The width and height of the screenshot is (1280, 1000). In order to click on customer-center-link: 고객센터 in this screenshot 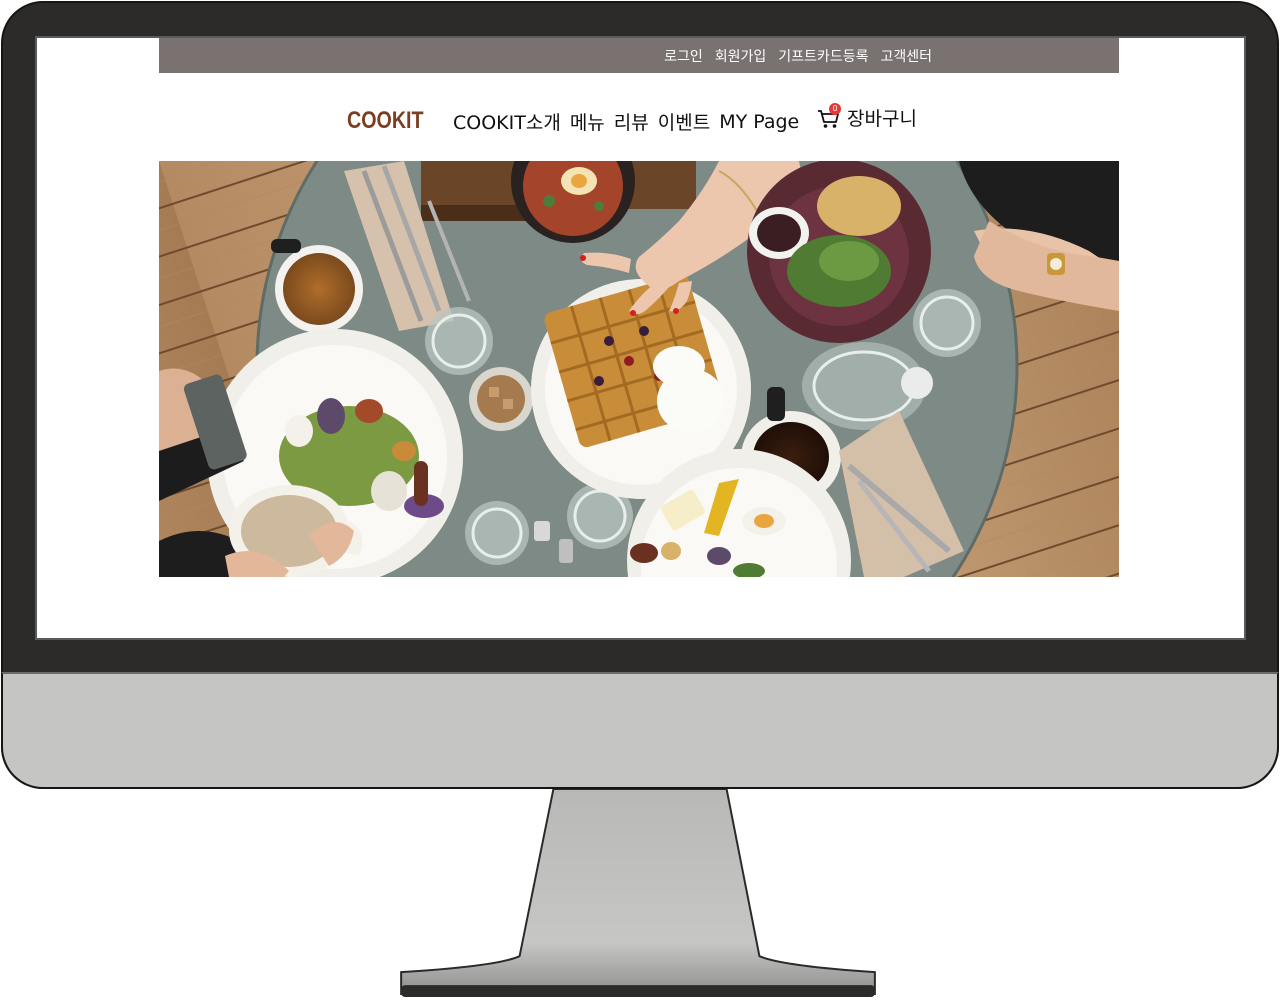, I will do `click(906, 56)`.